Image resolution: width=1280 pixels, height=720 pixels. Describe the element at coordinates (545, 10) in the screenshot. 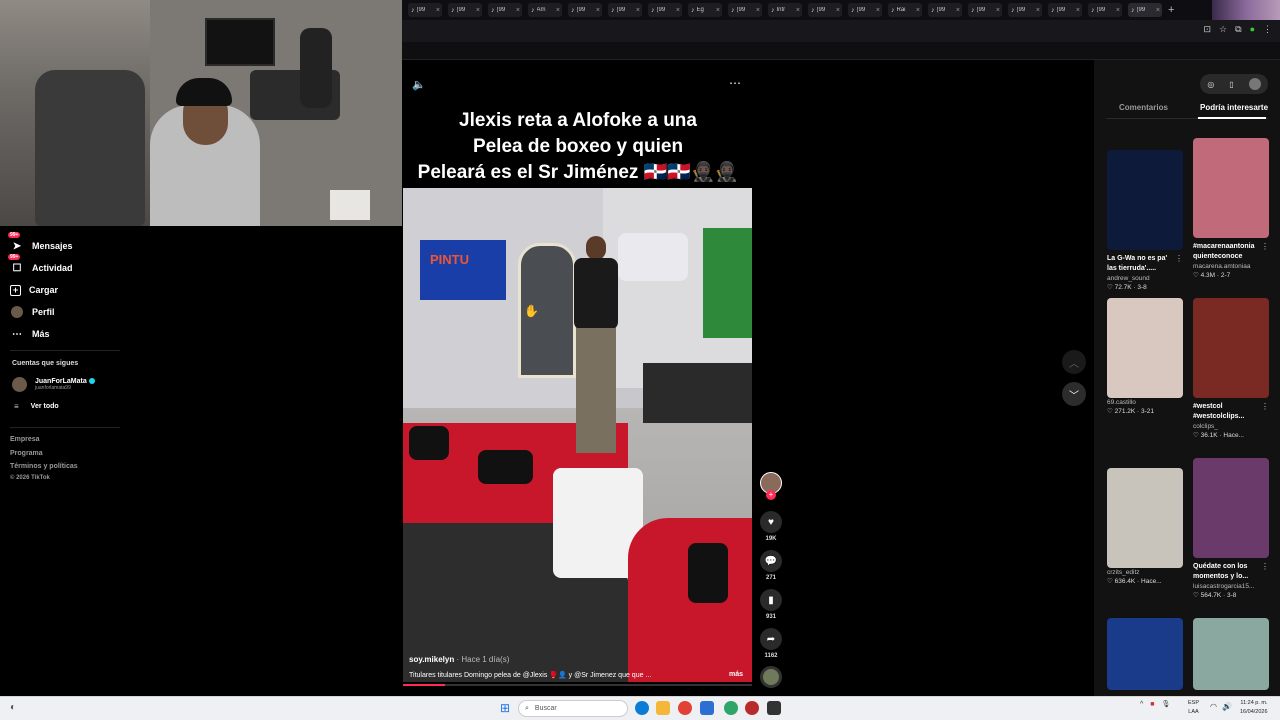

I see `browser-tab: ♪ Am ×` at that location.